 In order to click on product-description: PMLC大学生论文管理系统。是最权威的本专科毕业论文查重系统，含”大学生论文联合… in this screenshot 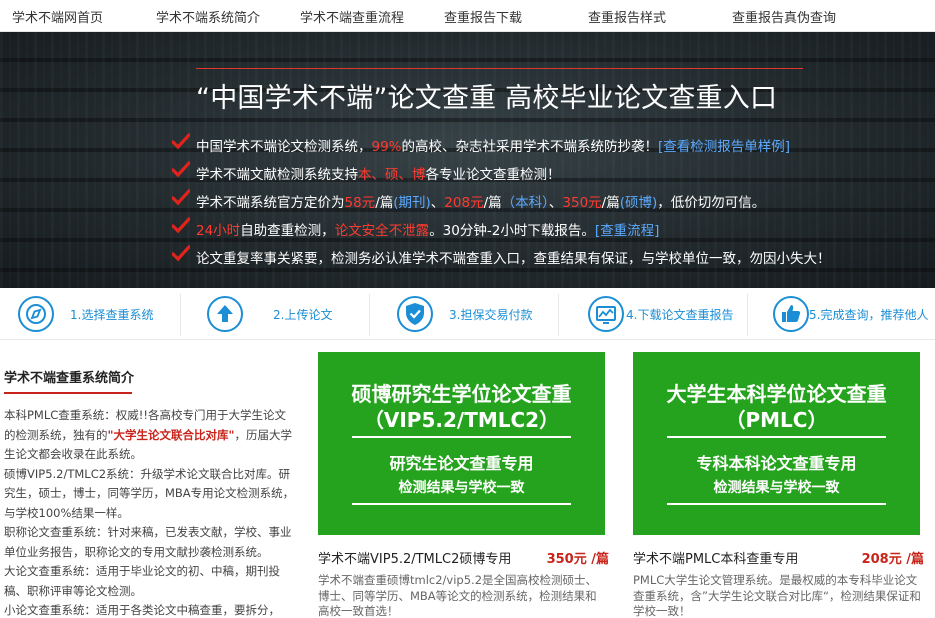, I will do `click(777, 595)`.